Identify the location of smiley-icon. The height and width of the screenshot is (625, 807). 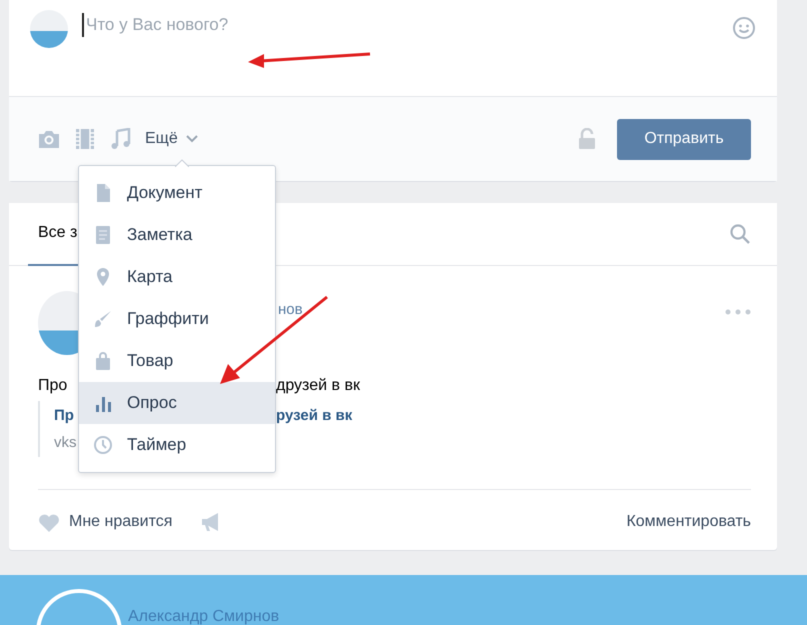
(744, 28).